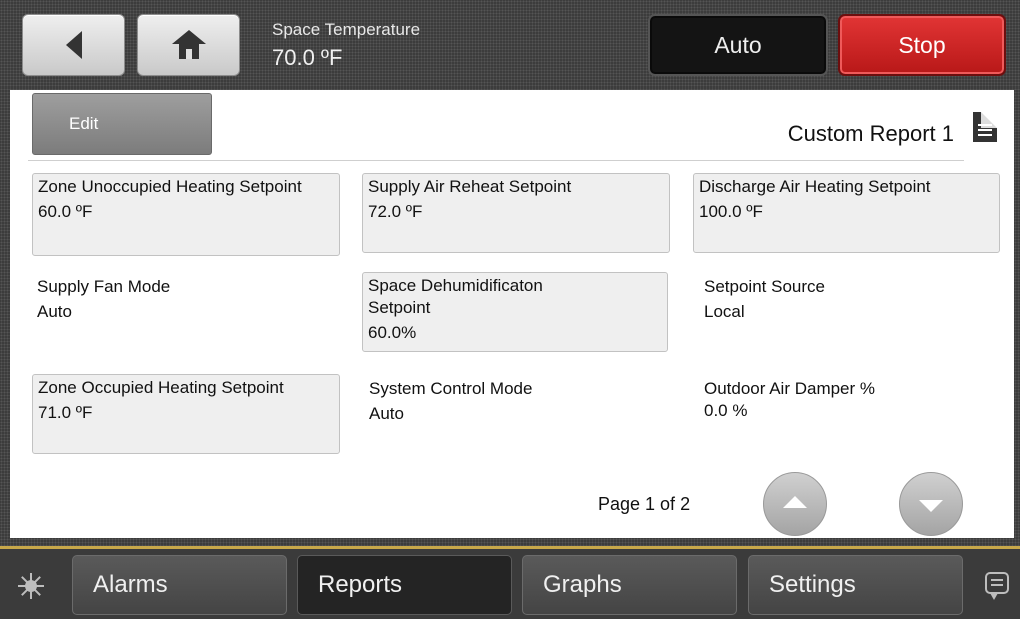 The width and height of the screenshot is (1020, 619). Describe the element at coordinates (65, 412) in the screenshot. I see `cell-value: 71.0 ºF` at that location.